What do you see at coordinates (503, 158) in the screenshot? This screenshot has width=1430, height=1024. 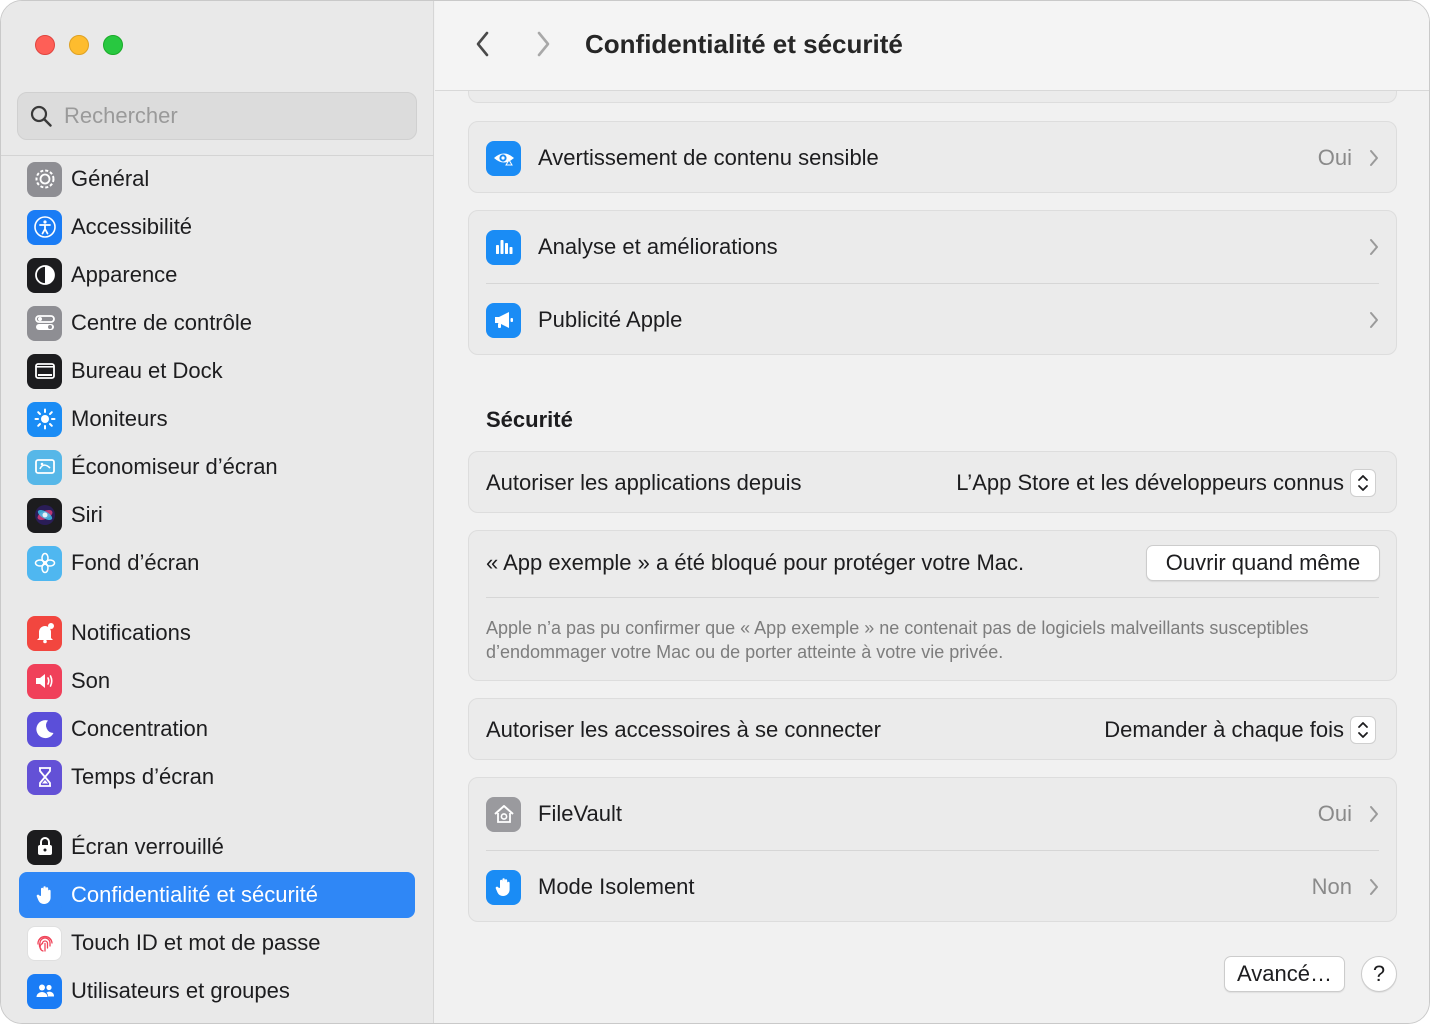 I see `eye-warning-icon` at bounding box center [503, 158].